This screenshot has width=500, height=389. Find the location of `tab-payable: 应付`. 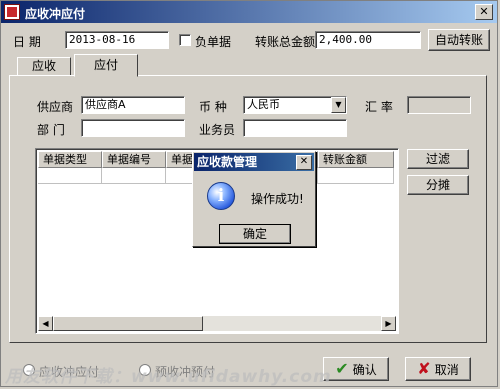

tab-payable: 应付 is located at coordinates (106, 65).